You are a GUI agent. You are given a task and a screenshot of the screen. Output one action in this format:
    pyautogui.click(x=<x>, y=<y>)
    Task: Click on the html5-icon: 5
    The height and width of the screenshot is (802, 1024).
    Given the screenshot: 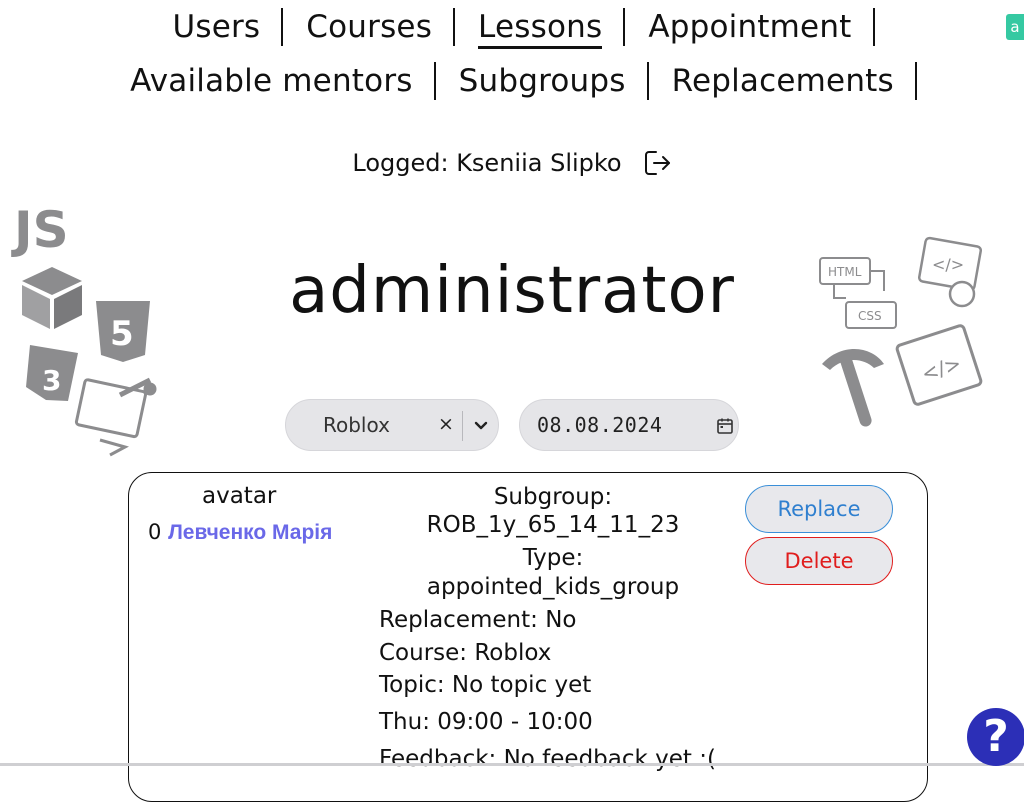 What is the action you would take?
    pyautogui.click(x=123, y=331)
    